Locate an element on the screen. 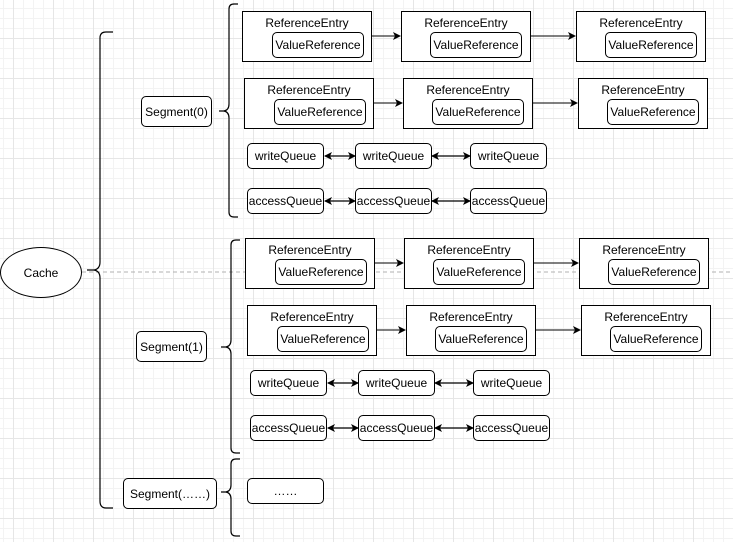 The width and height of the screenshot is (733, 542). segment-0-node: Segment(0) is located at coordinates (176, 111).